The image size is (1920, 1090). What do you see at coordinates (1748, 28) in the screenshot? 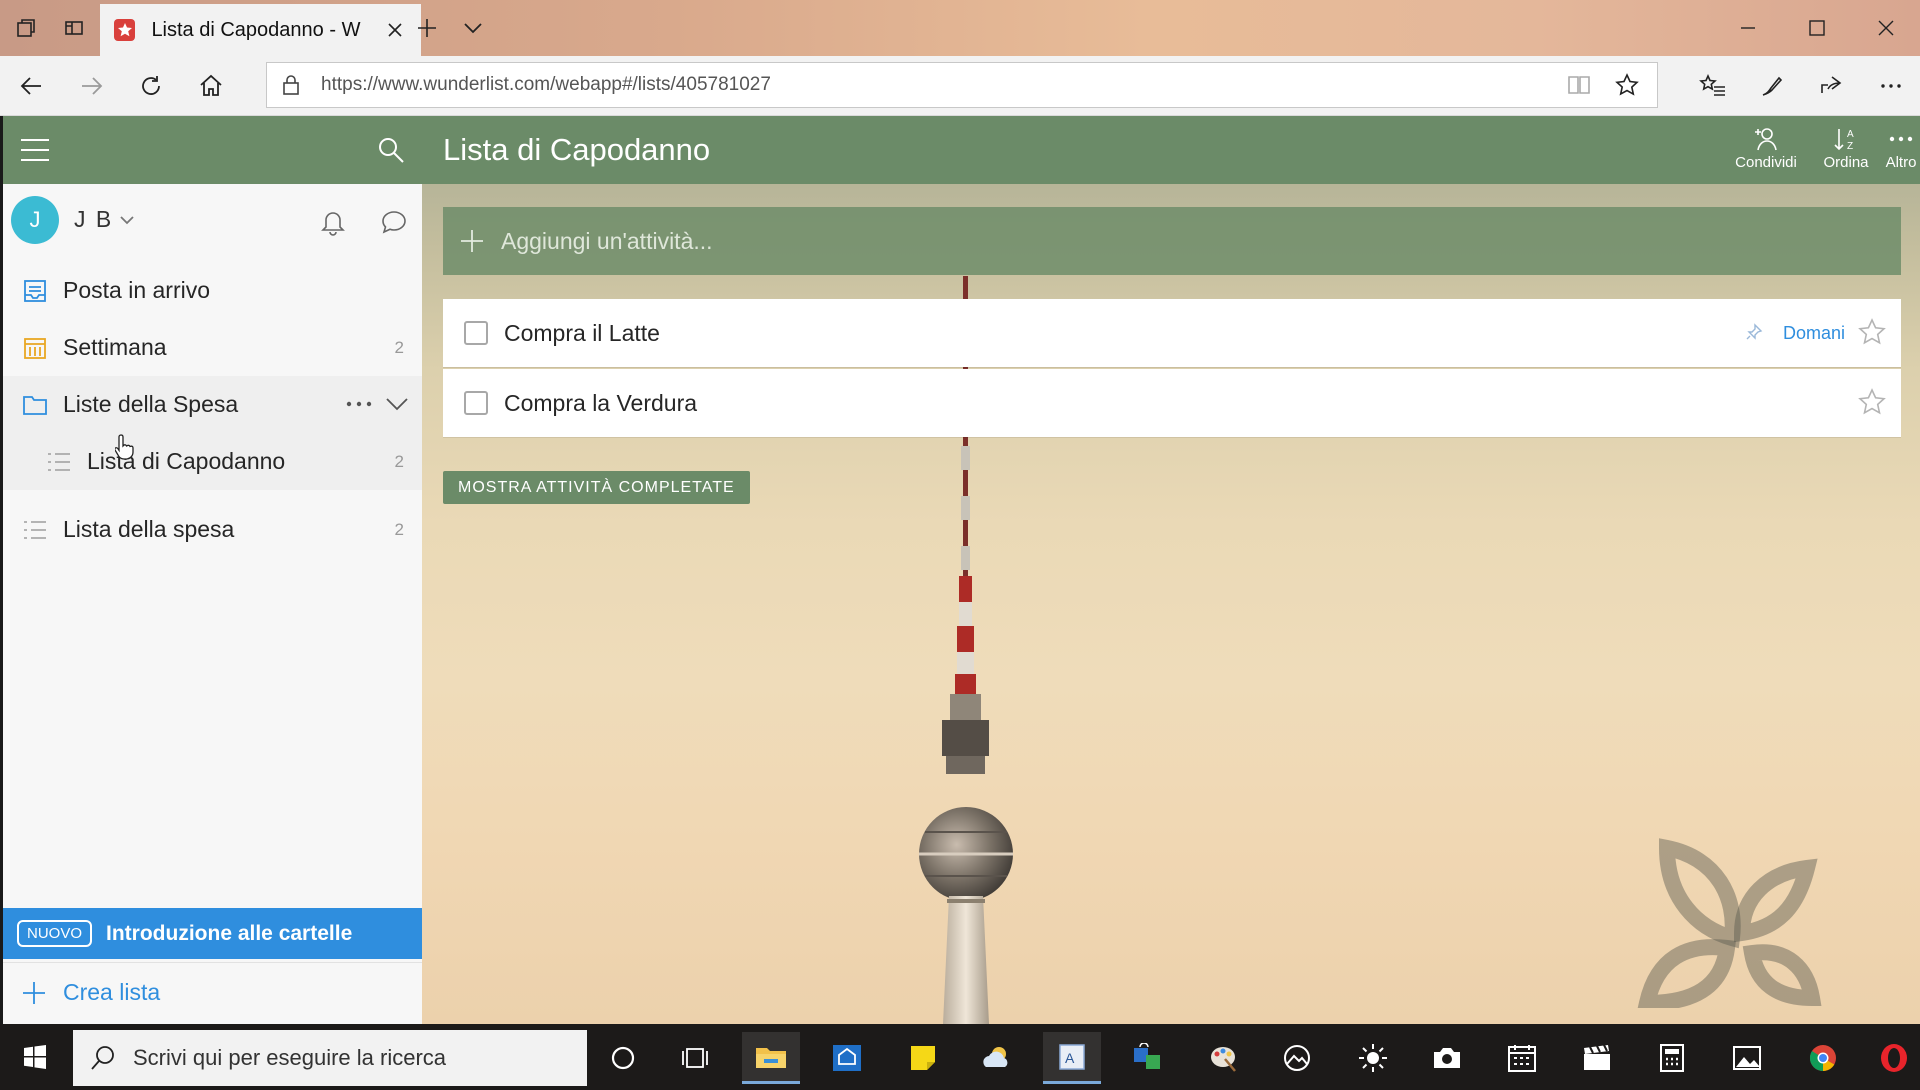
I see `minimize-icon` at bounding box center [1748, 28].